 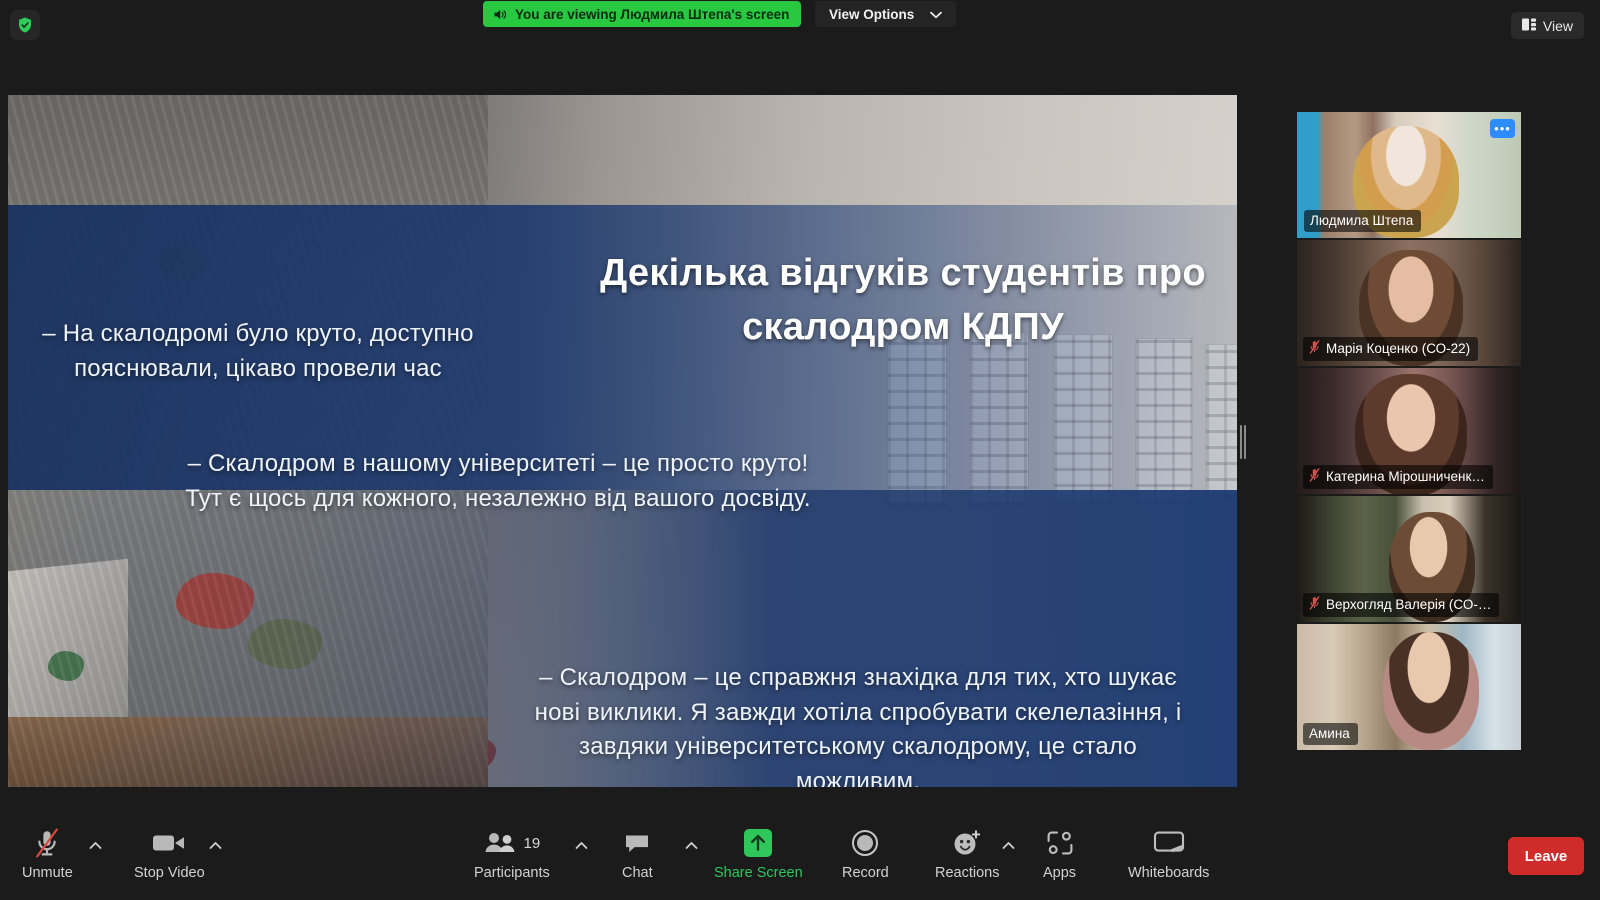 What do you see at coordinates (500, 14) in the screenshot?
I see `speaker-icon` at bounding box center [500, 14].